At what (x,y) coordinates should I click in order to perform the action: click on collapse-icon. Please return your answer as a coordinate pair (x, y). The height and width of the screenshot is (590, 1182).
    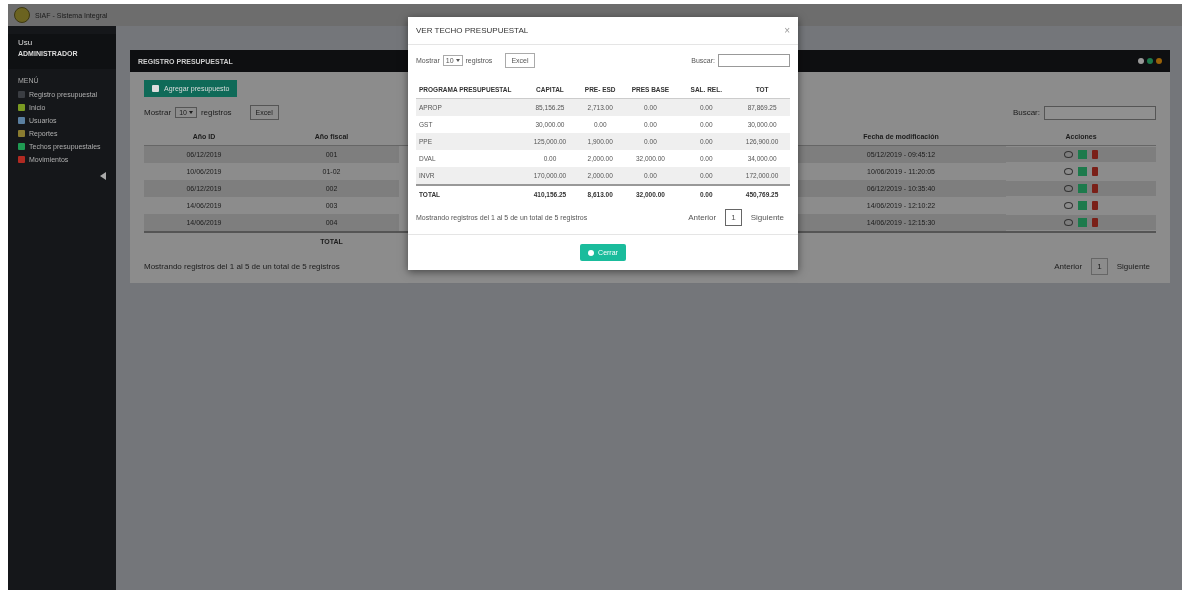
    Looking at the image, I should click on (103, 176).